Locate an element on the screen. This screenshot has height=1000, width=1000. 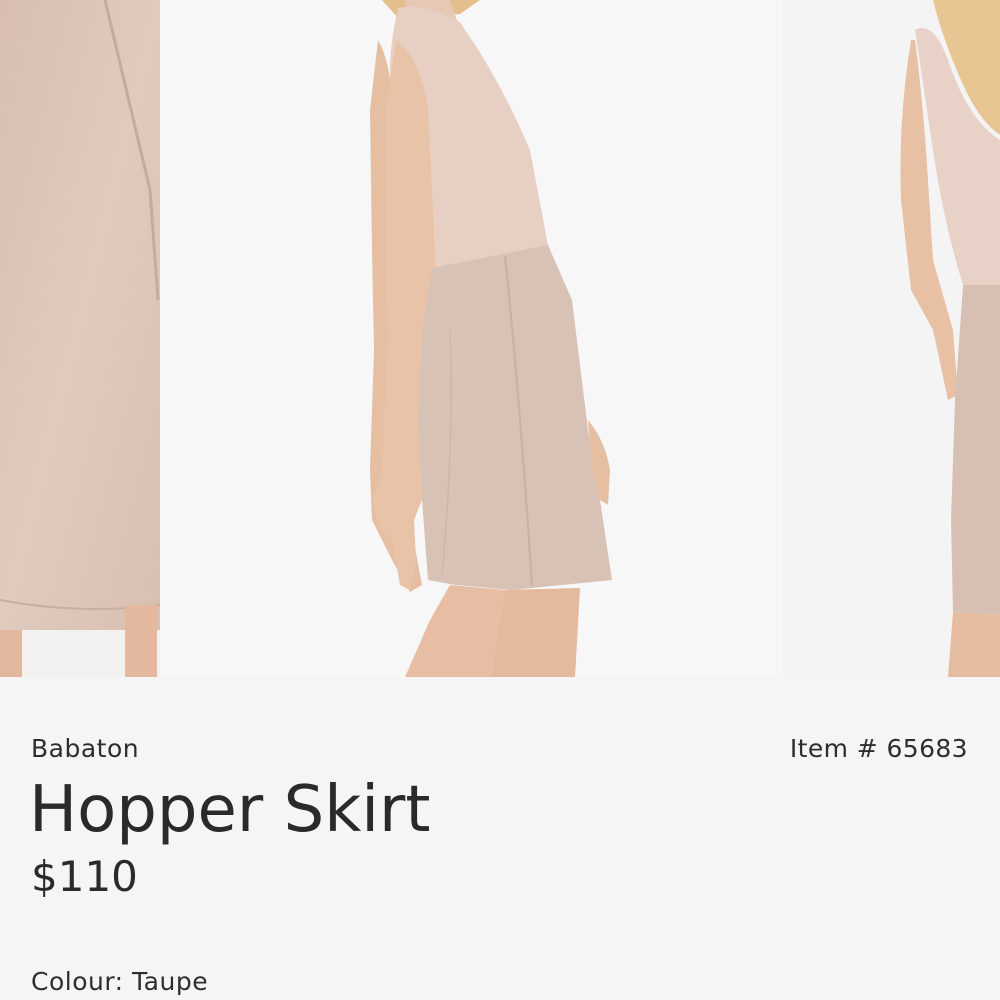
skirt-detail-image is located at coordinates (80, 338).